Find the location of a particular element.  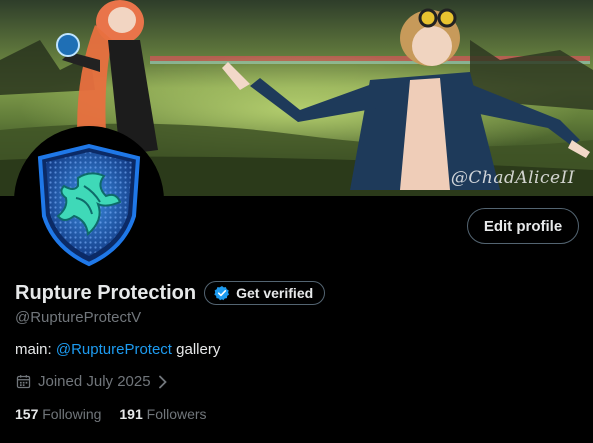

followers-link: 191 Followers is located at coordinates (162, 414).